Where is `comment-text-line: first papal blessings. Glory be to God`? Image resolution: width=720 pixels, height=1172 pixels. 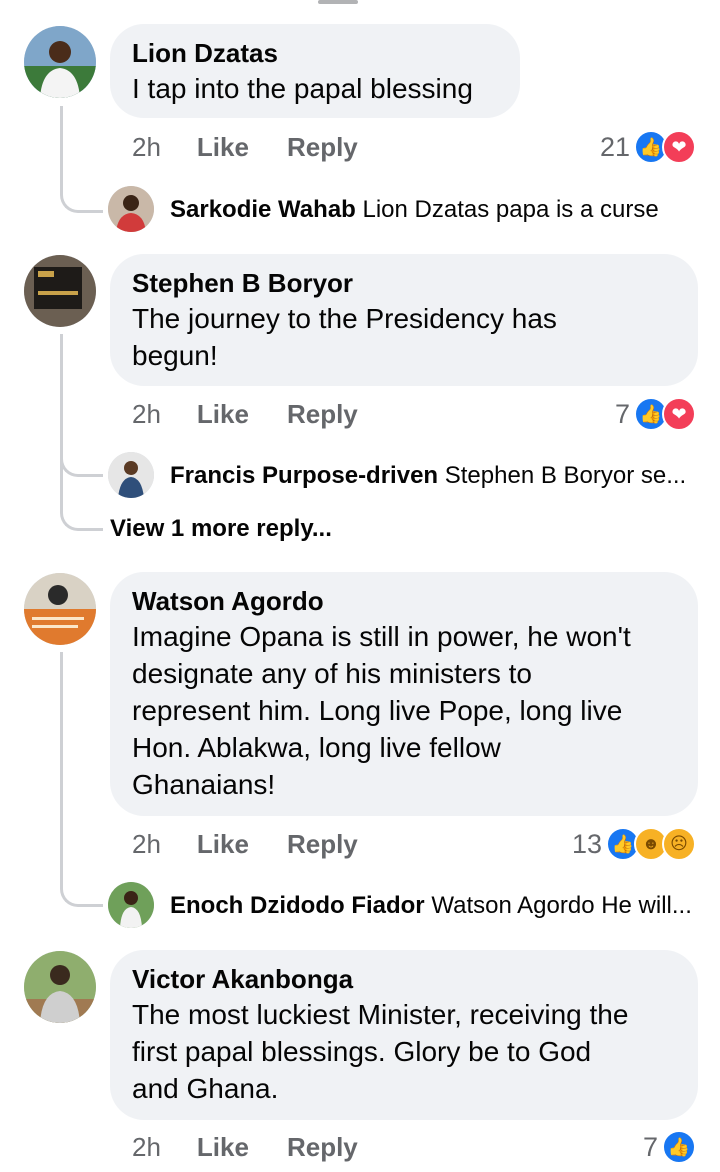 comment-text-line: first papal blessings. Glory be to God is located at coordinates (362, 1051).